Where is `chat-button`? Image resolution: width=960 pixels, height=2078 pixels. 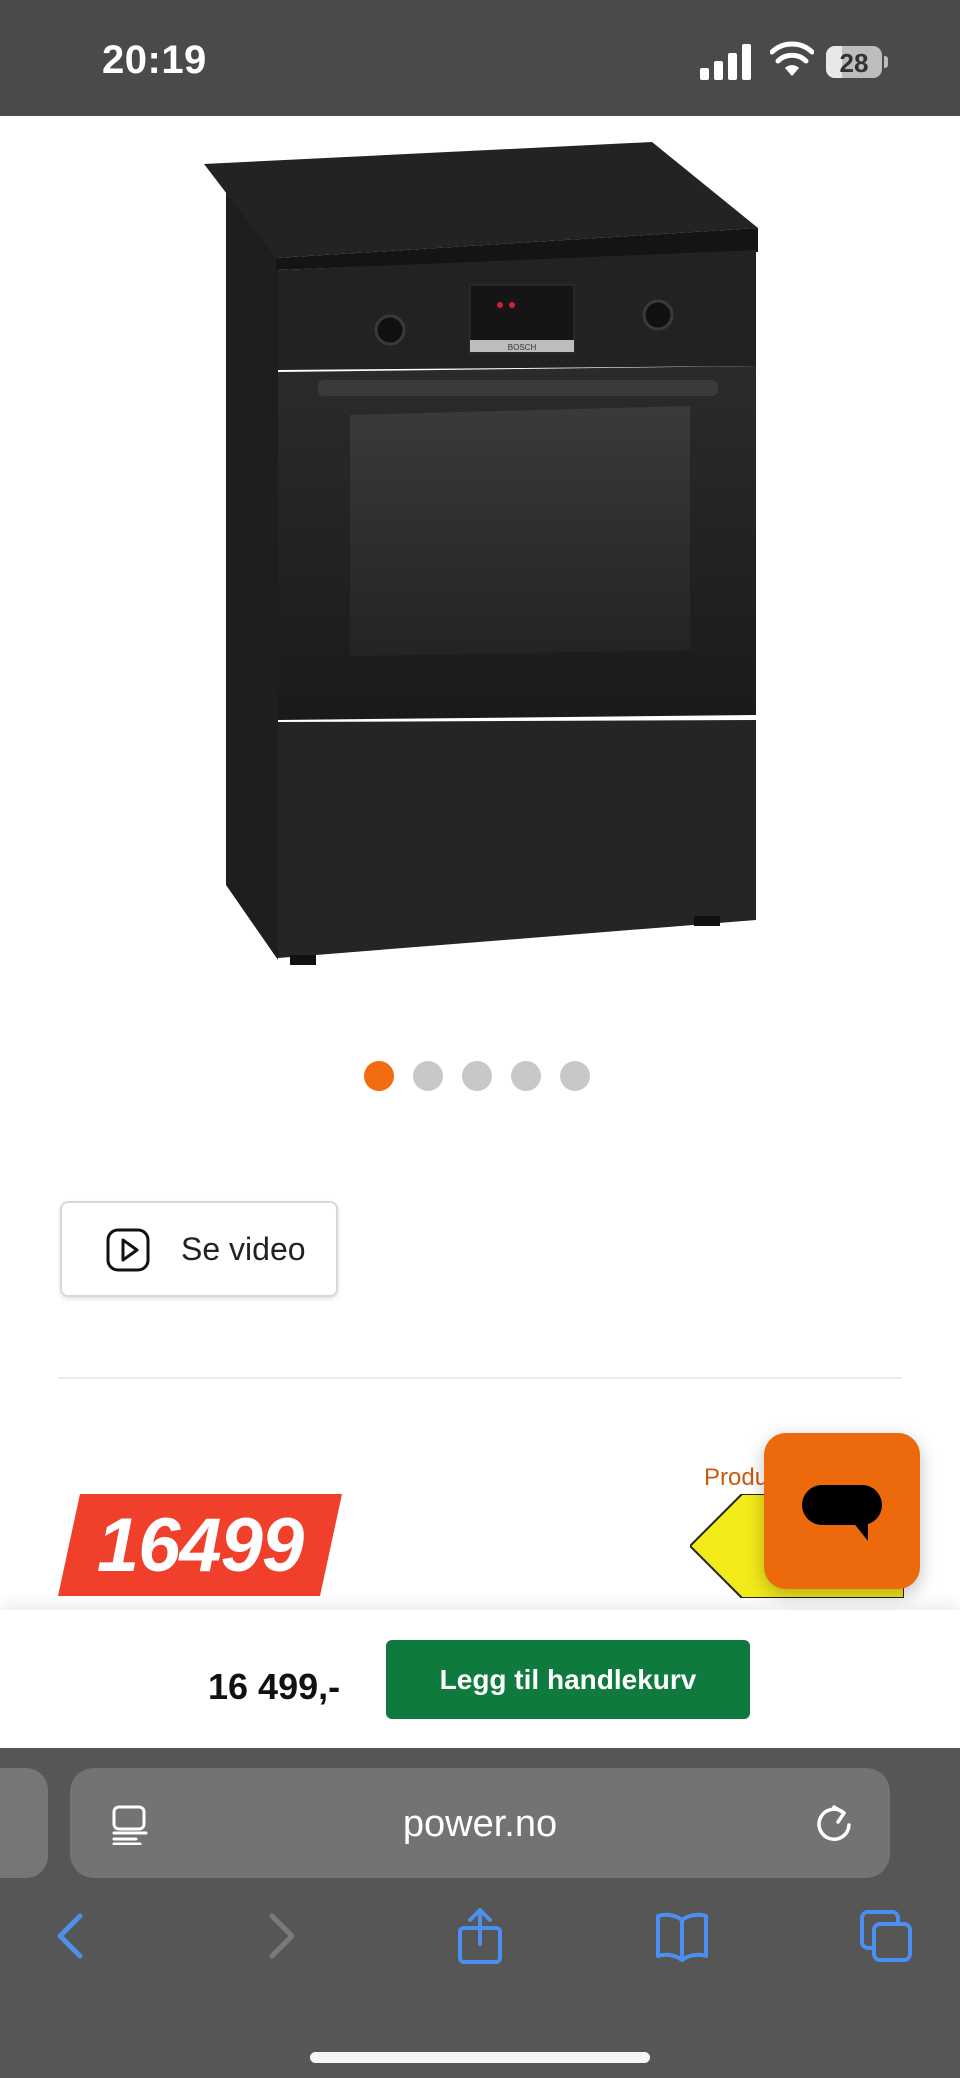 chat-button is located at coordinates (842, 1511).